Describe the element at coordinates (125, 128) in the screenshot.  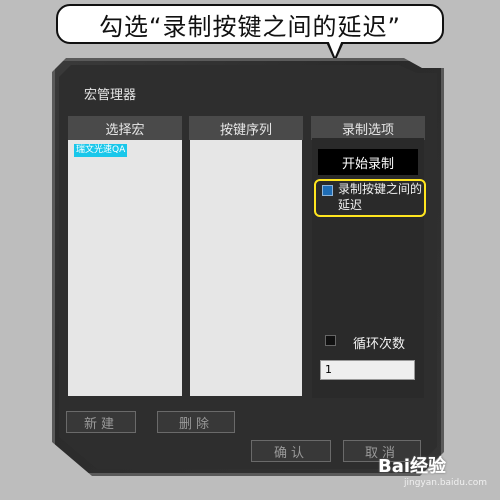
I see `select-macro-header: 选择宏` at that location.